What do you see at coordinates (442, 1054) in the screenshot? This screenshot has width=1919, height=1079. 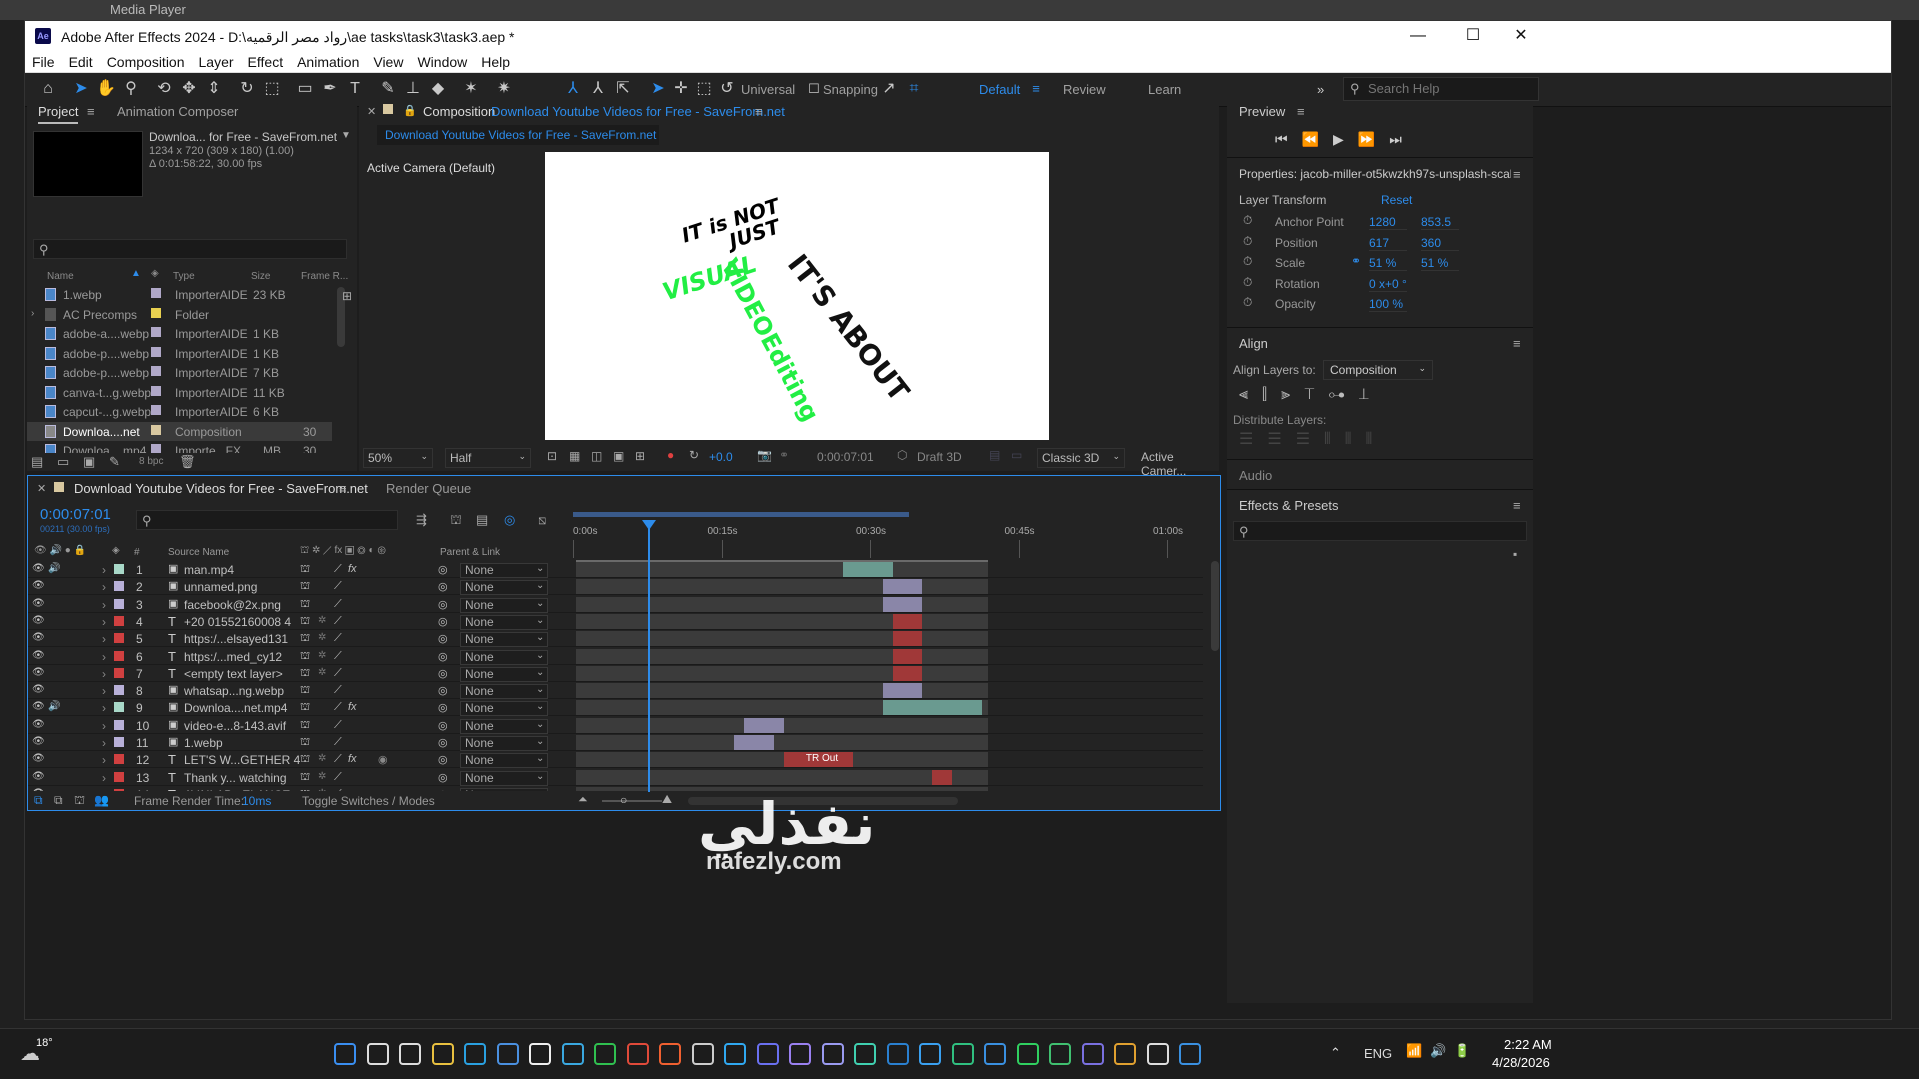 I see `file-explorer-icon` at bounding box center [442, 1054].